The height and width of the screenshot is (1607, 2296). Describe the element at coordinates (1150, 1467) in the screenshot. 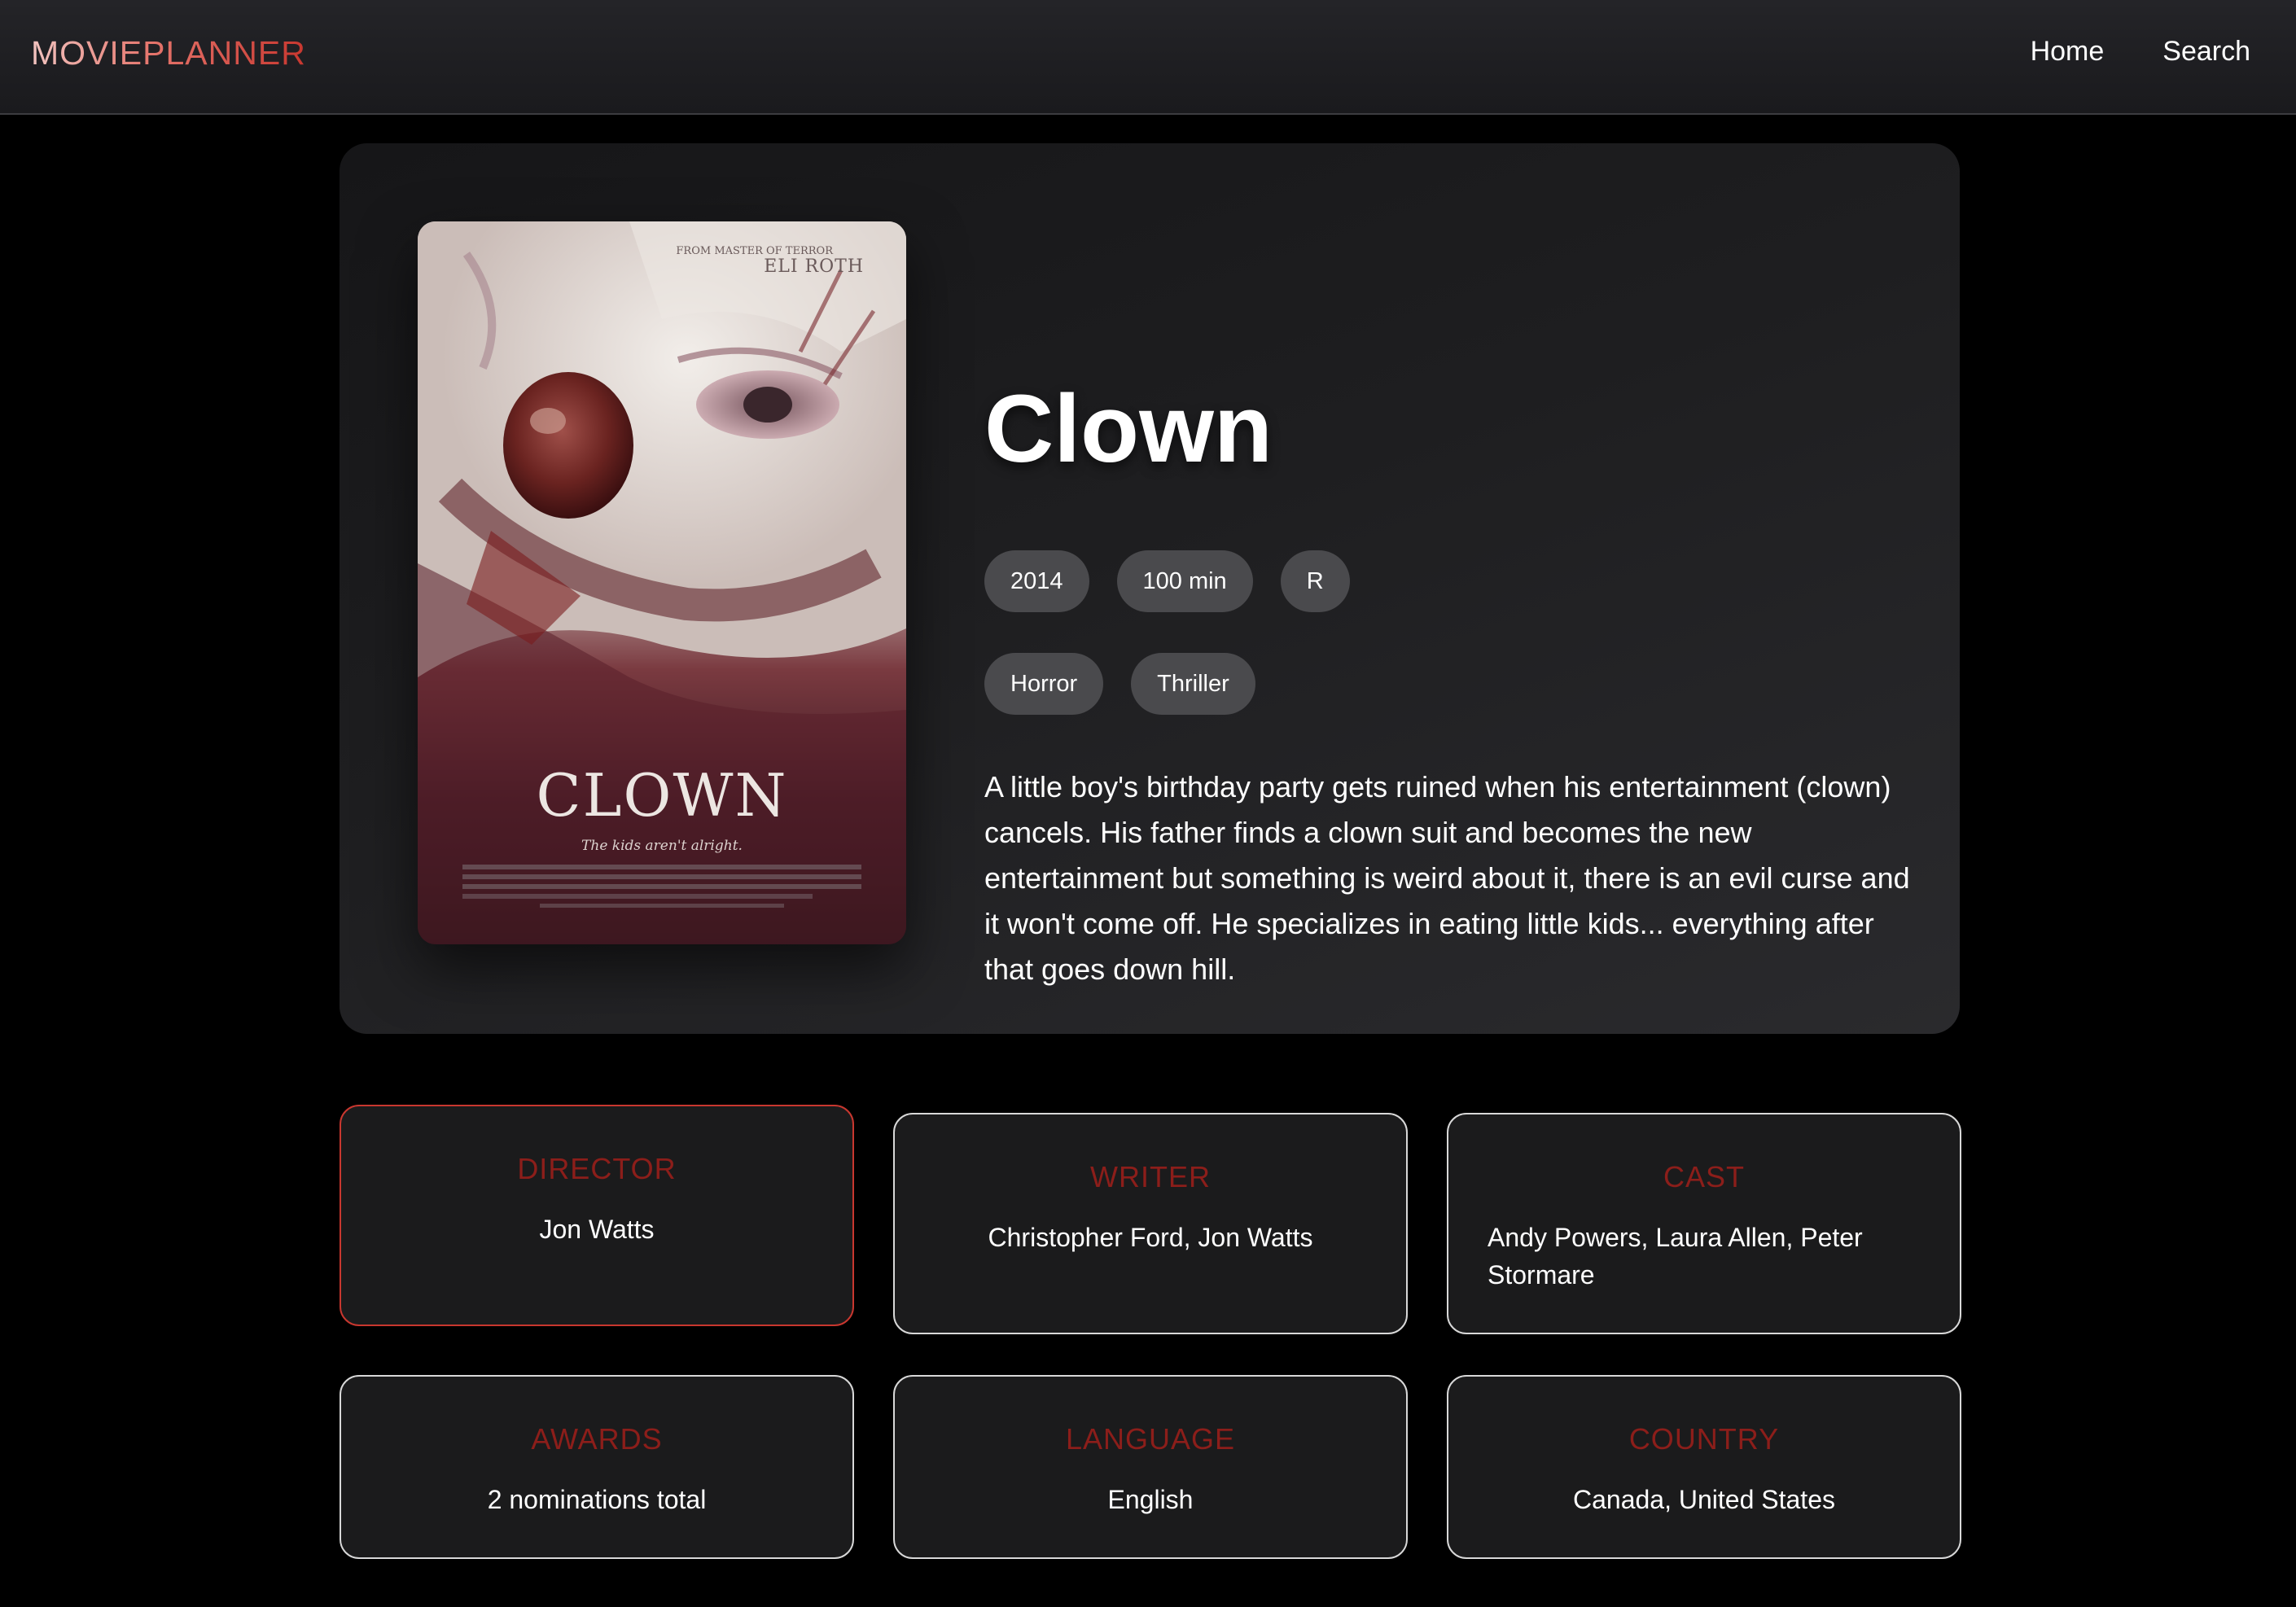

I see `language-card: LANGUAGE English` at that location.